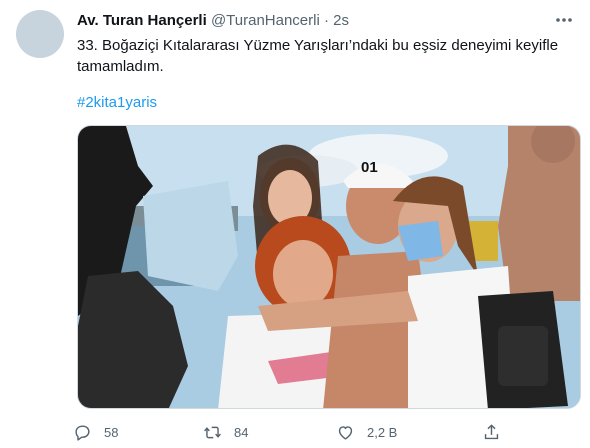 The height and width of the screenshot is (448, 590). What do you see at coordinates (265, 20) in the screenshot?
I see `author-handle: @TuranHancerli` at bounding box center [265, 20].